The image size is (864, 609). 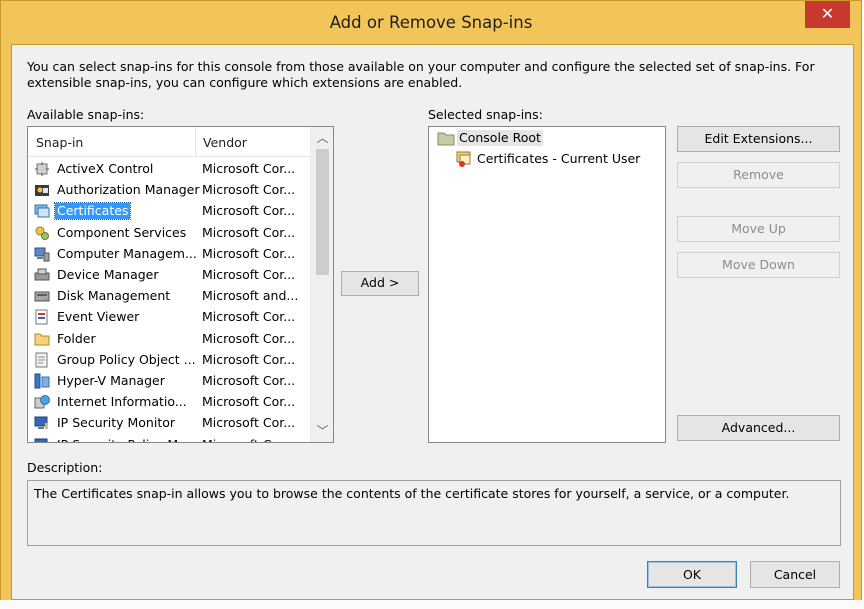 What do you see at coordinates (322, 212) in the screenshot?
I see `scroll-thumb` at bounding box center [322, 212].